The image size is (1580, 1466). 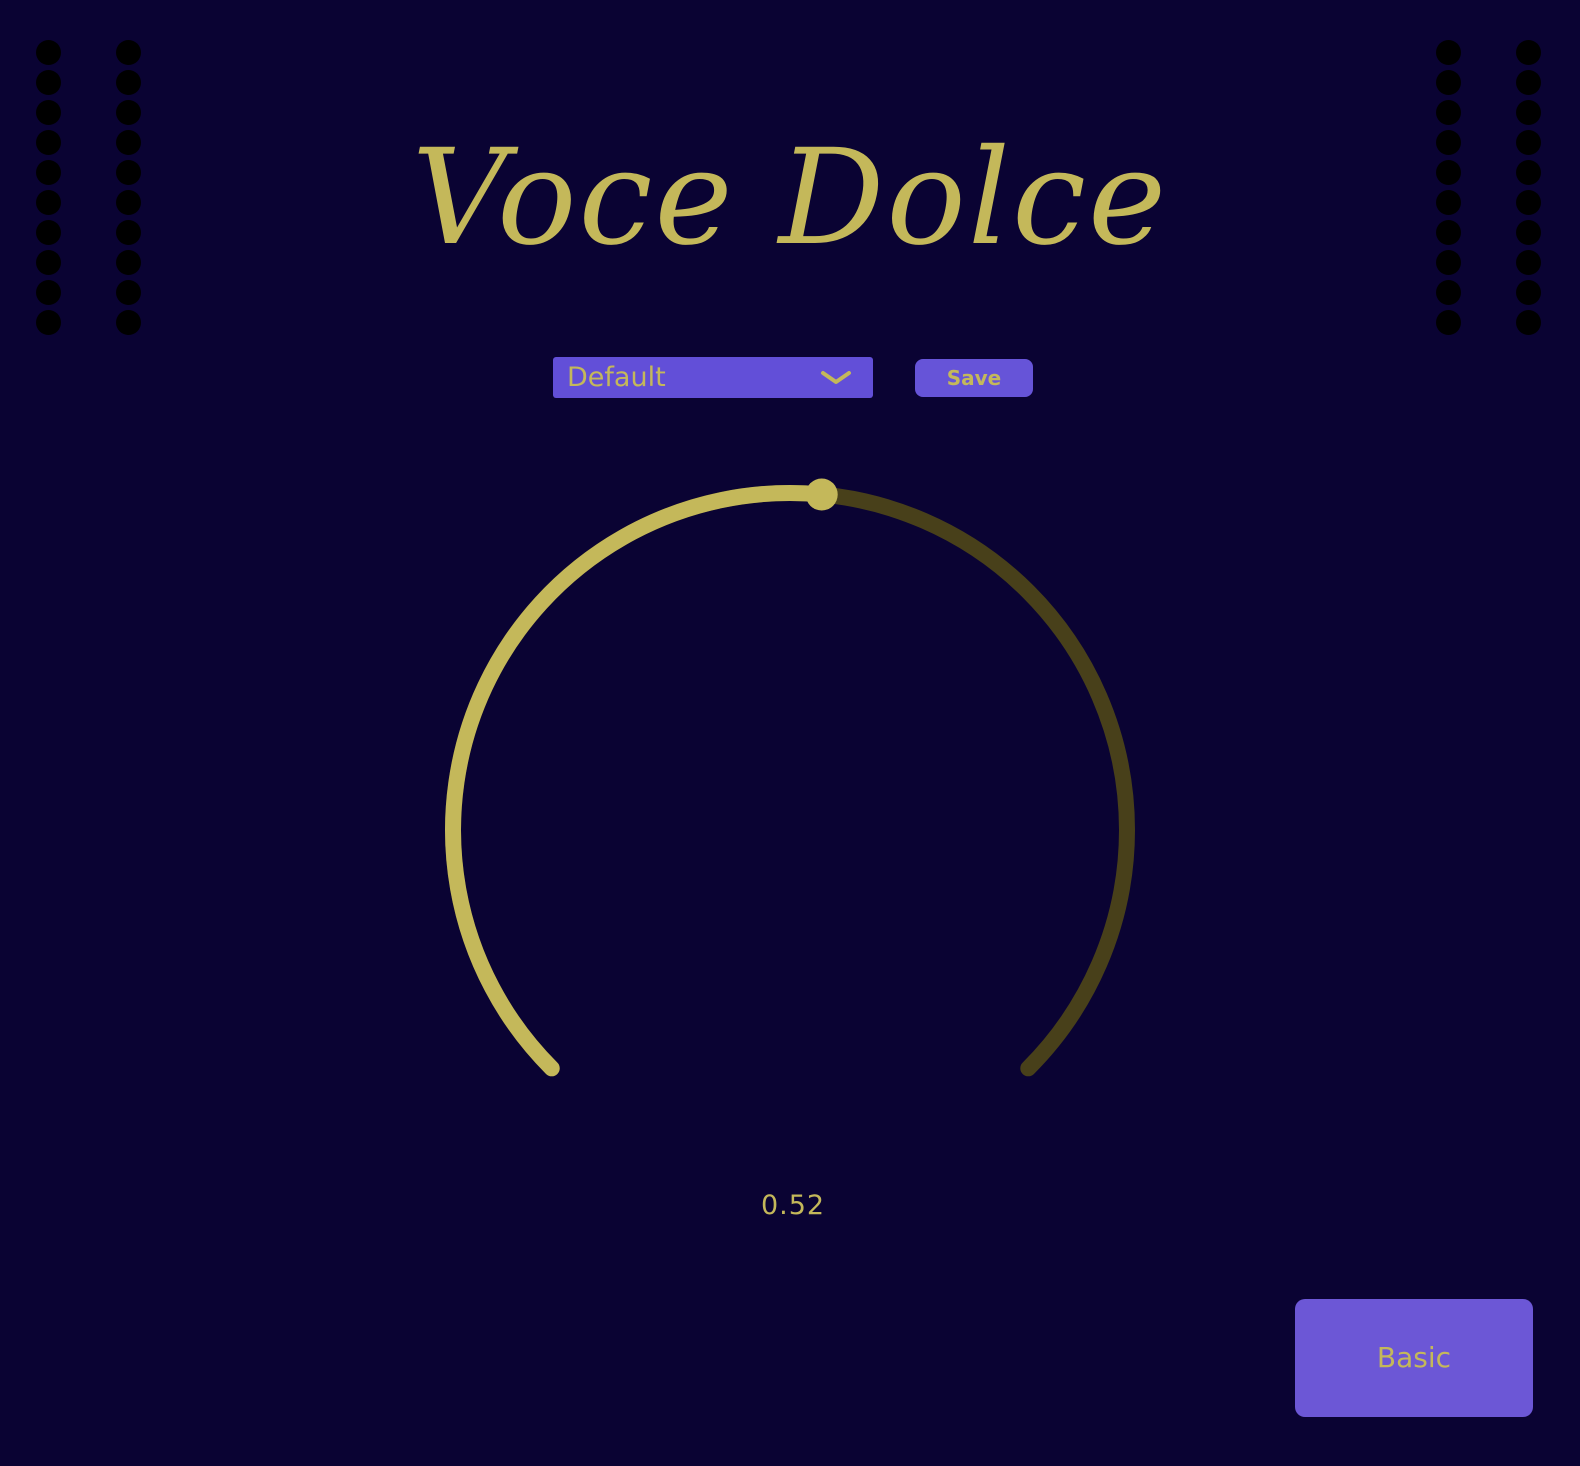 I want to click on plugin-title: Voce Dolce, so click(x=790, y=198).